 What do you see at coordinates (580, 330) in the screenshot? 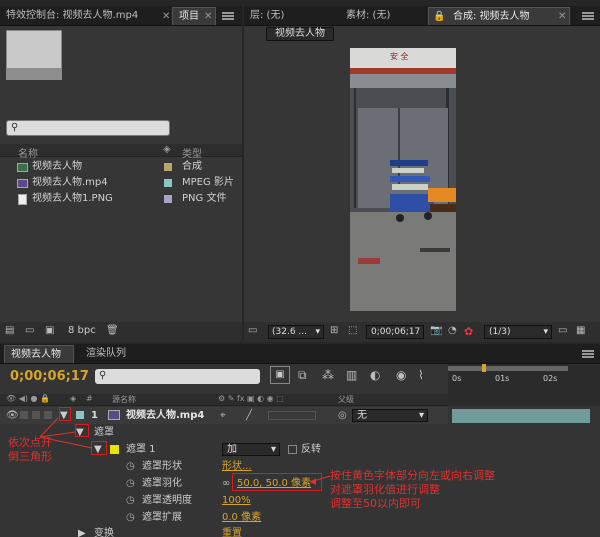
I see `transparency-grid-icon: ▦` at bounding box center [580, 330].